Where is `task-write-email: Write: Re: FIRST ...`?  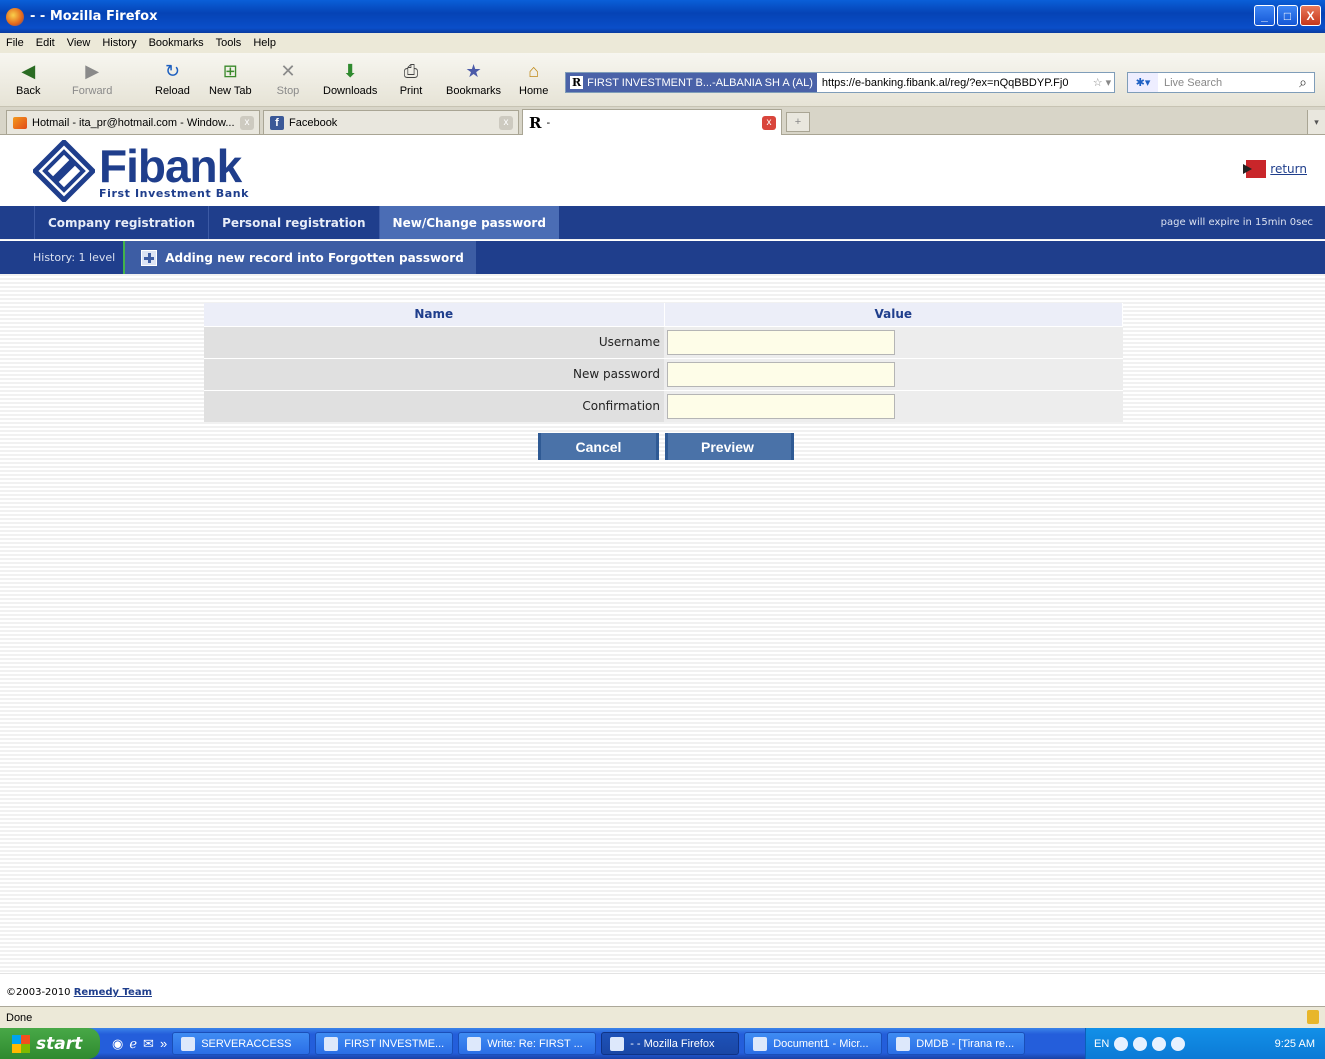 task-write-email: Write: Re: FIRST ... is located at coordinates (527, 1043).